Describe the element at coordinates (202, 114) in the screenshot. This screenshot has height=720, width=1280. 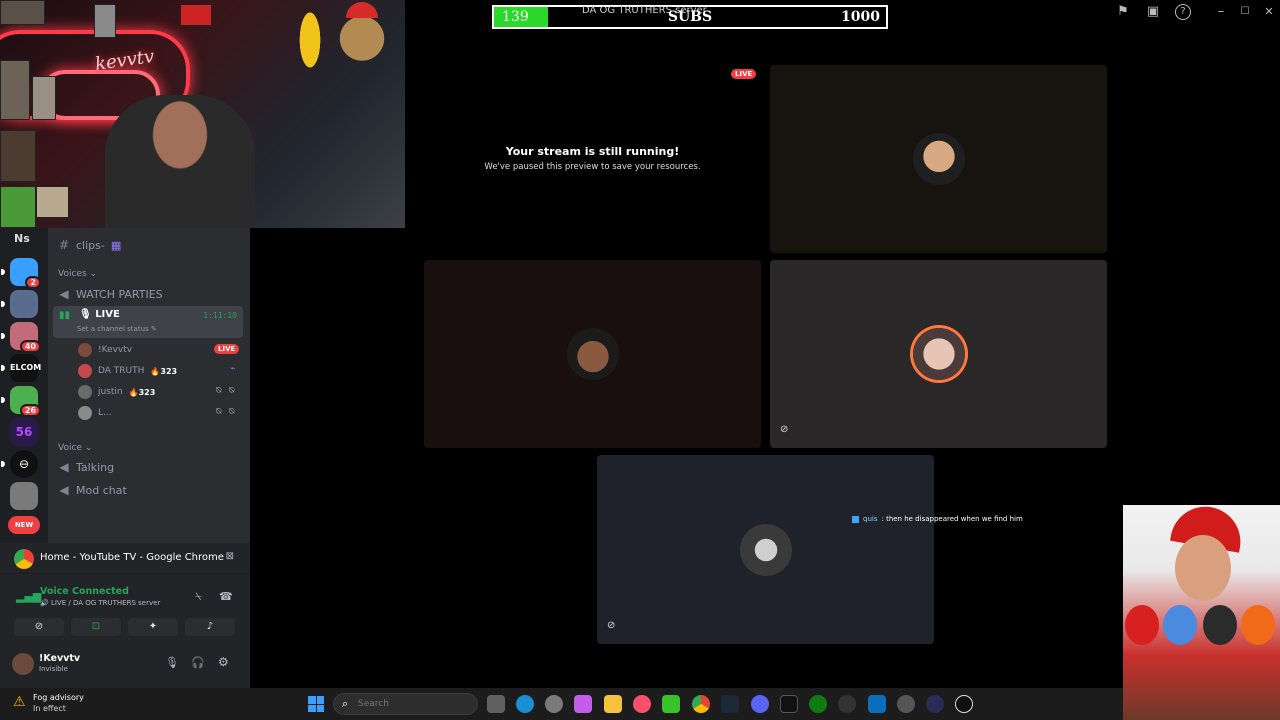
I see `webcam-overlay: kevvtv` at that location.